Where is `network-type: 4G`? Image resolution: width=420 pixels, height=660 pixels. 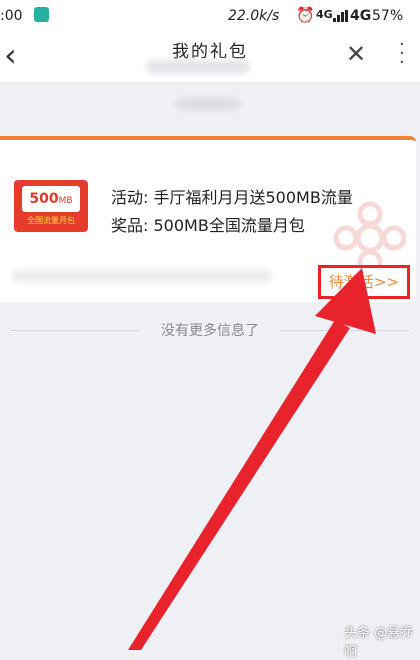 network-type: 4G is located at coordinates (361, 16).